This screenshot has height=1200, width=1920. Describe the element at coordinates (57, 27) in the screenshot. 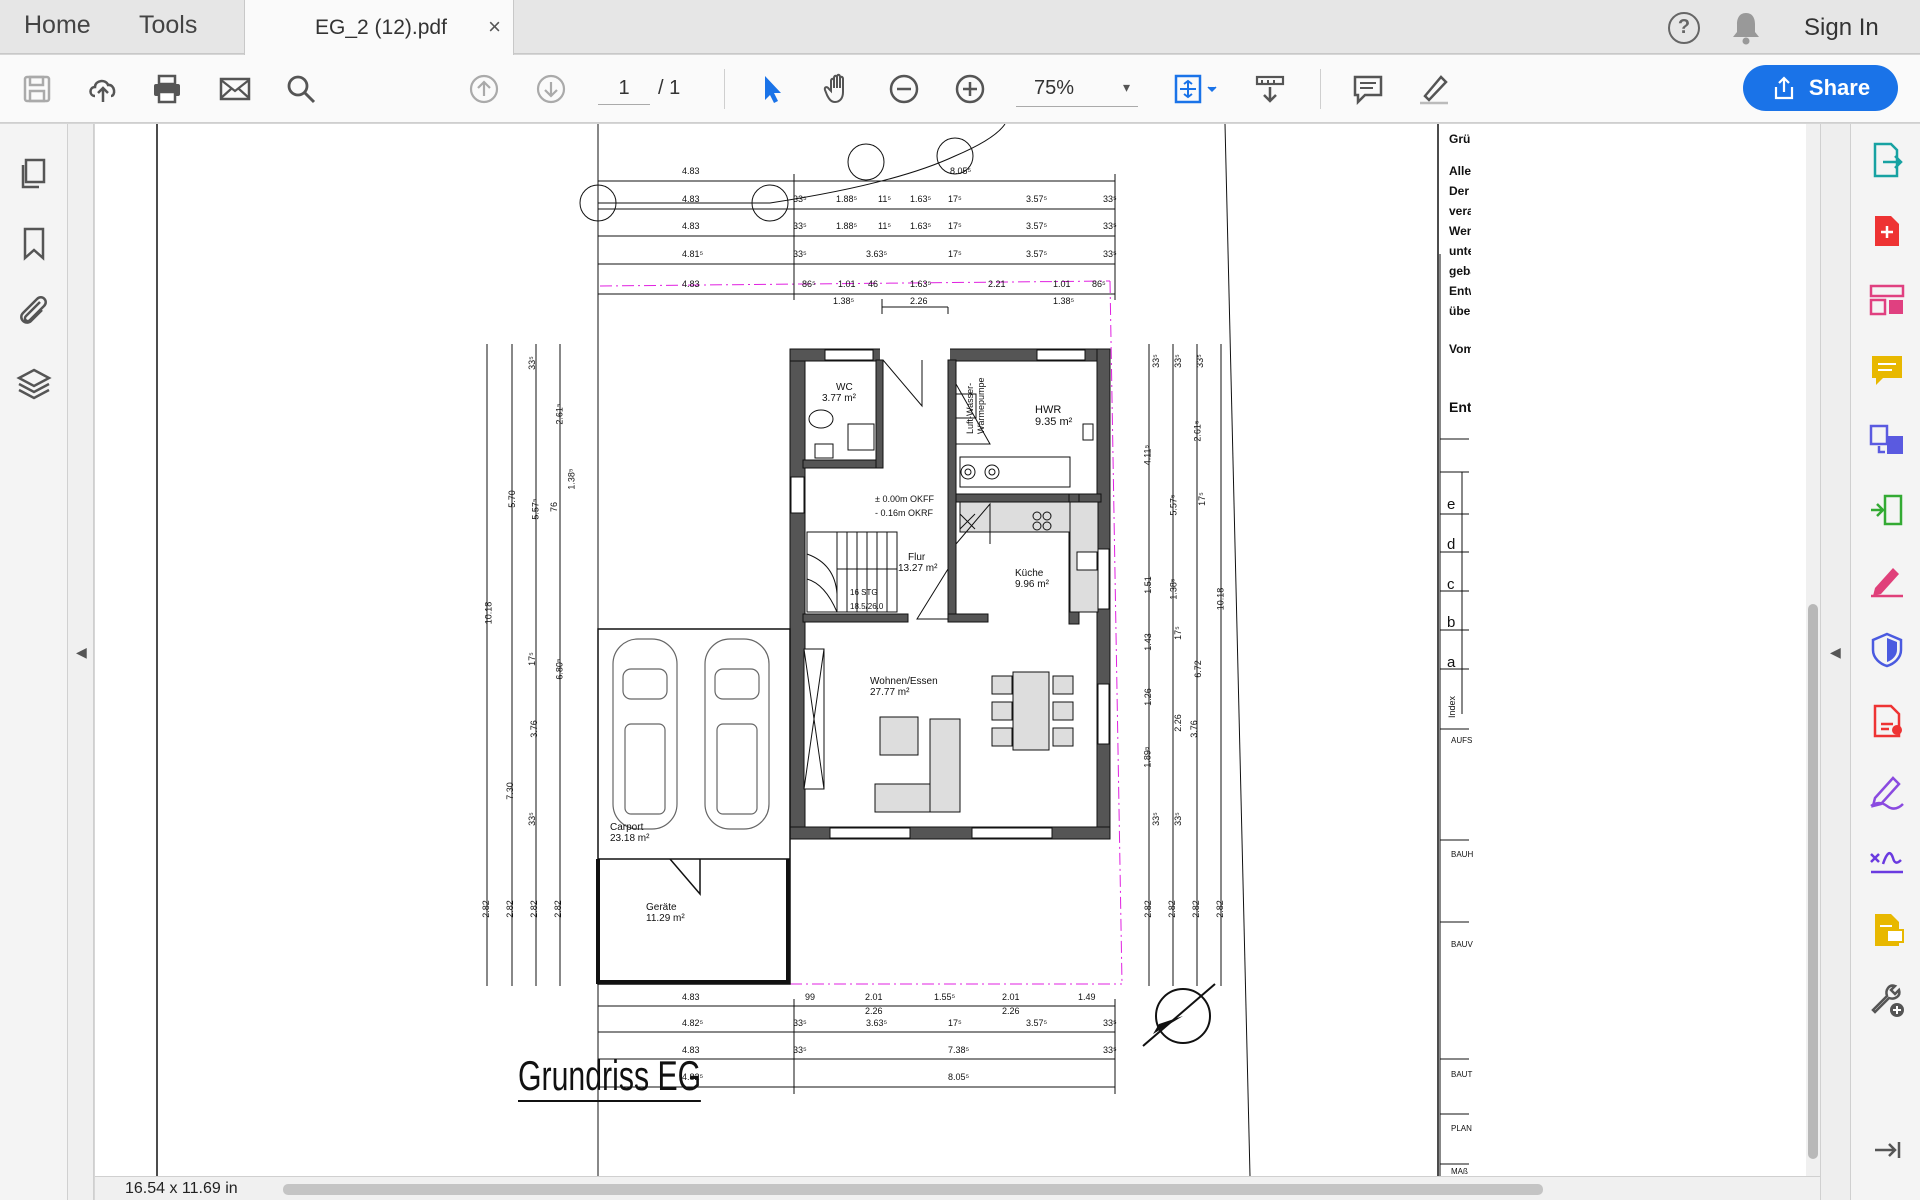

I see `tab-home: Home` at that location.